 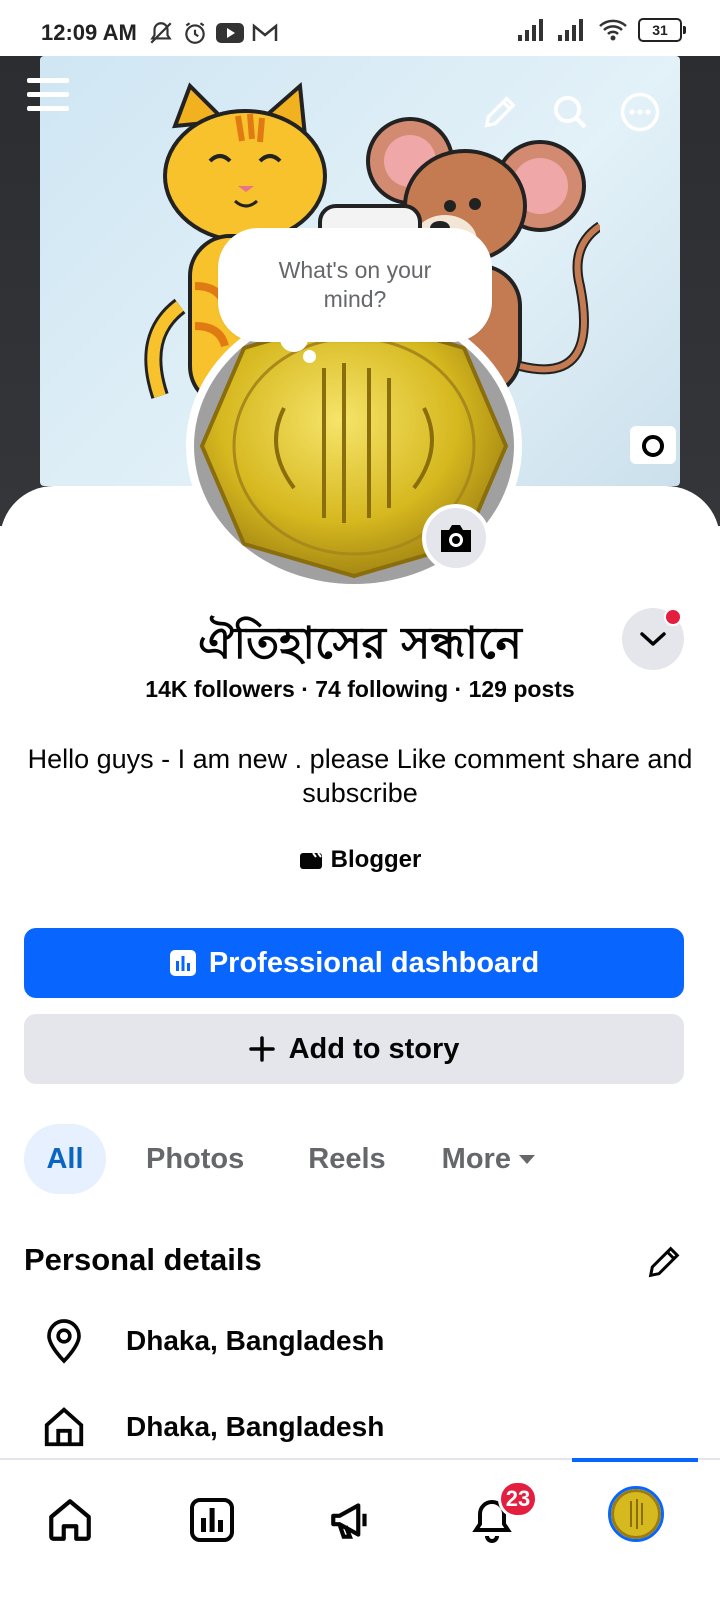 I want to click on active-tab-indicator, so click(x=635, y=1460).